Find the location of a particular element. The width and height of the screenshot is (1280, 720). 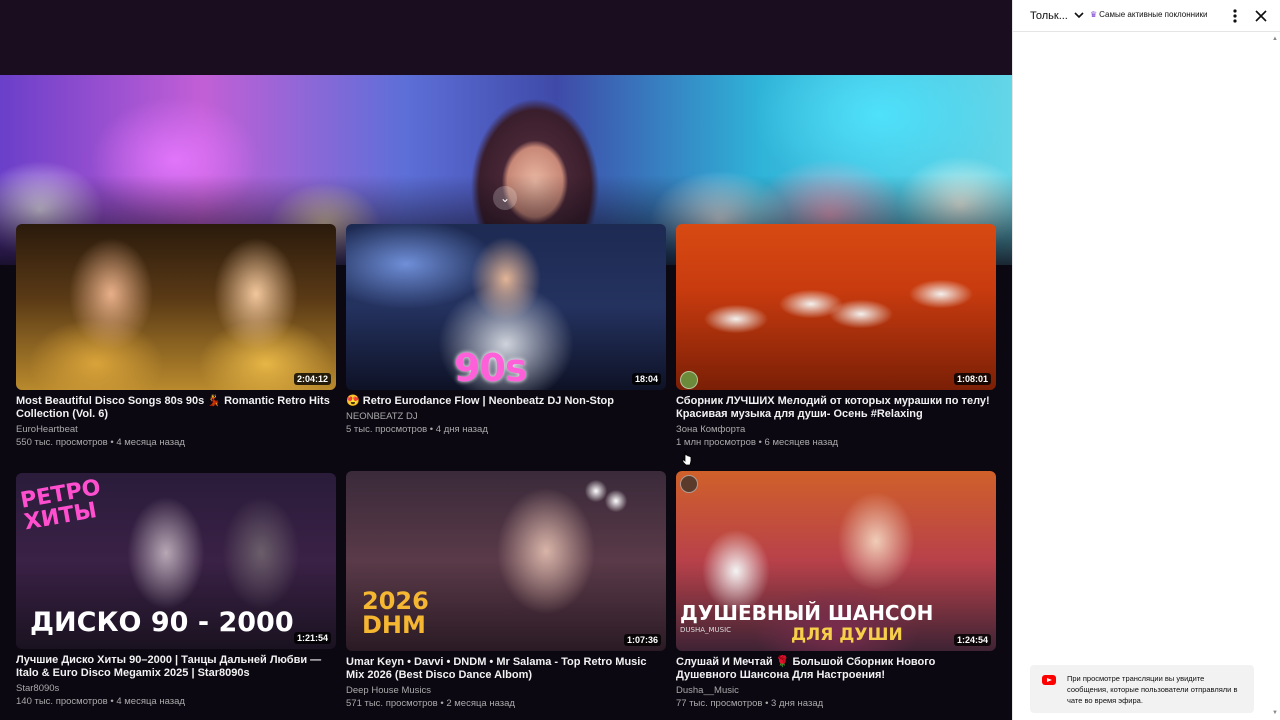

channel-name: Star8090s is located at coordinates (176, 689).